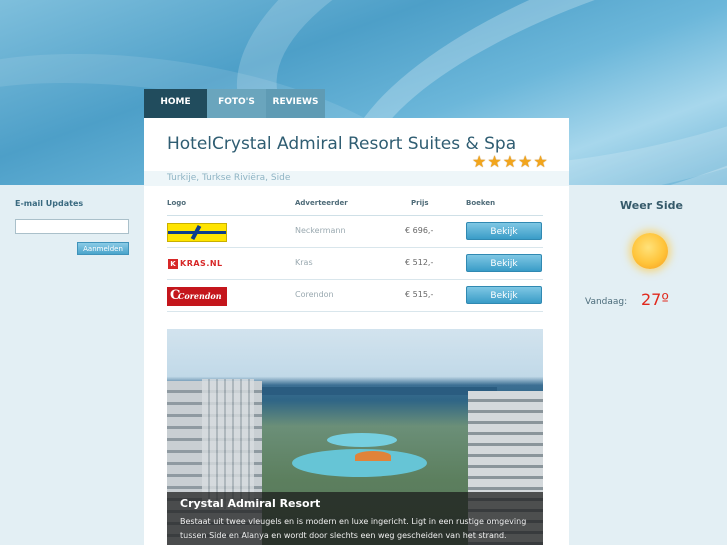  What do you see at coordinates (229, 178) in the screenshot?
I see `hotel-location: Turkije, Turkse Riviëra, Side` at bounding box center [229, 178].